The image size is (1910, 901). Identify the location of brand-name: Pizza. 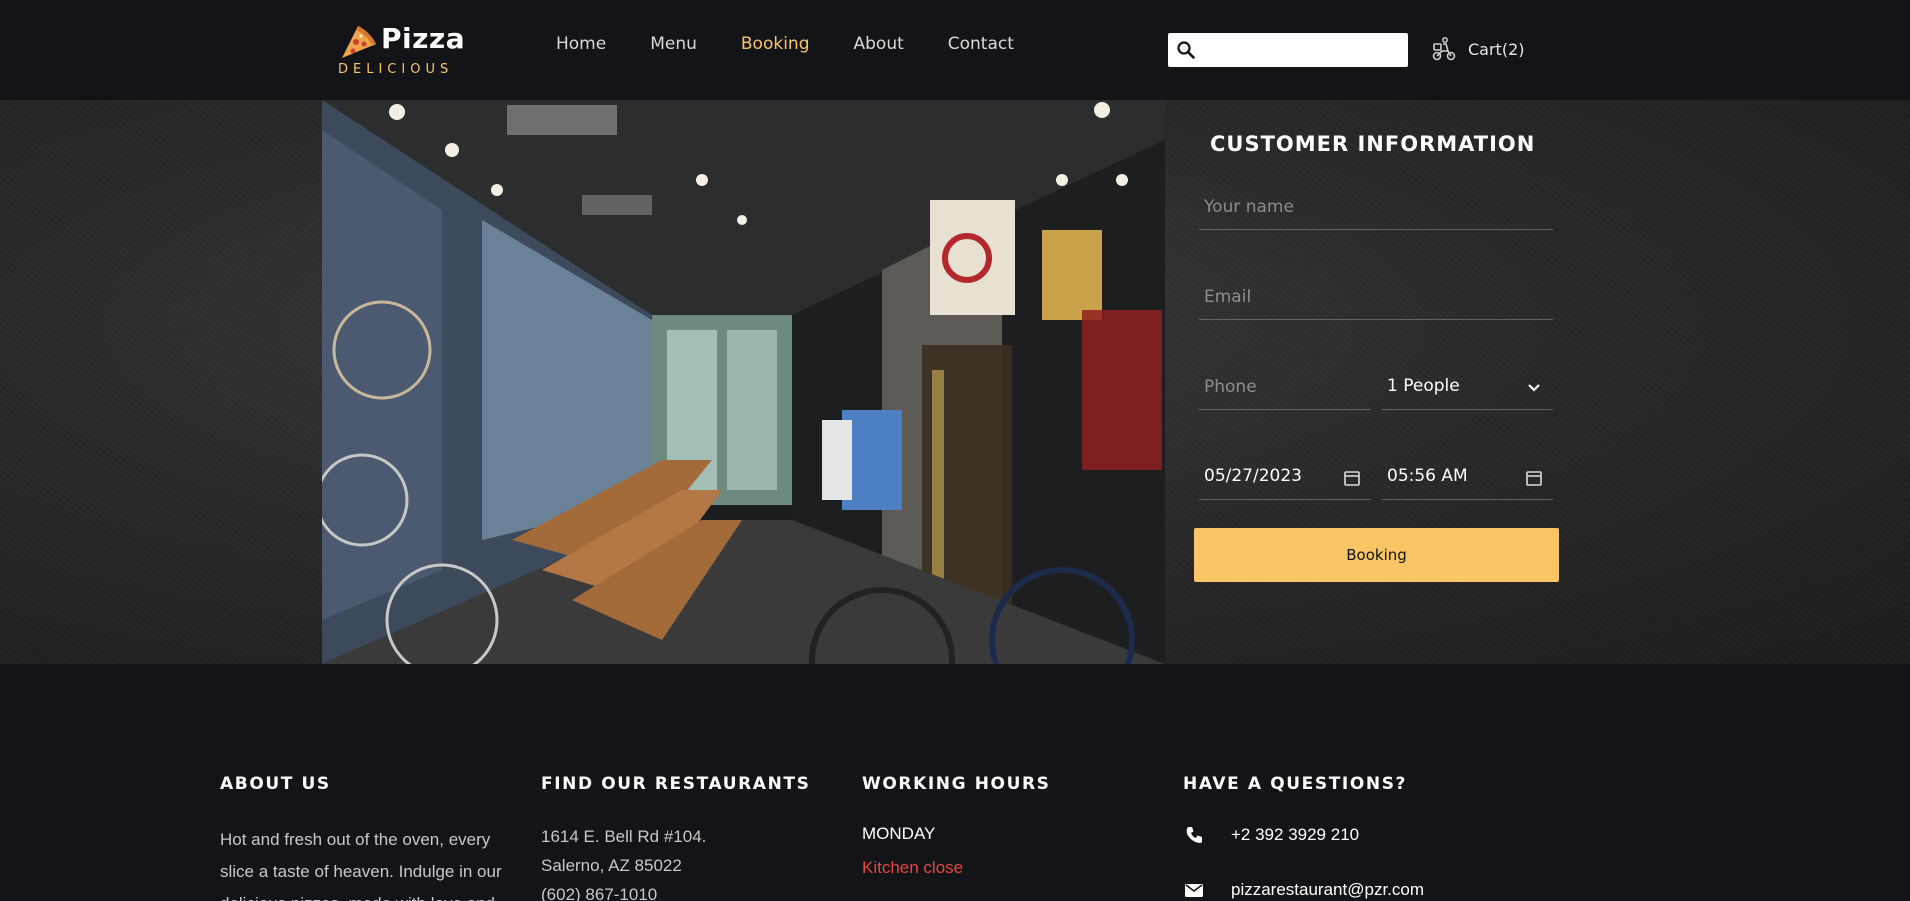
(423, 38).